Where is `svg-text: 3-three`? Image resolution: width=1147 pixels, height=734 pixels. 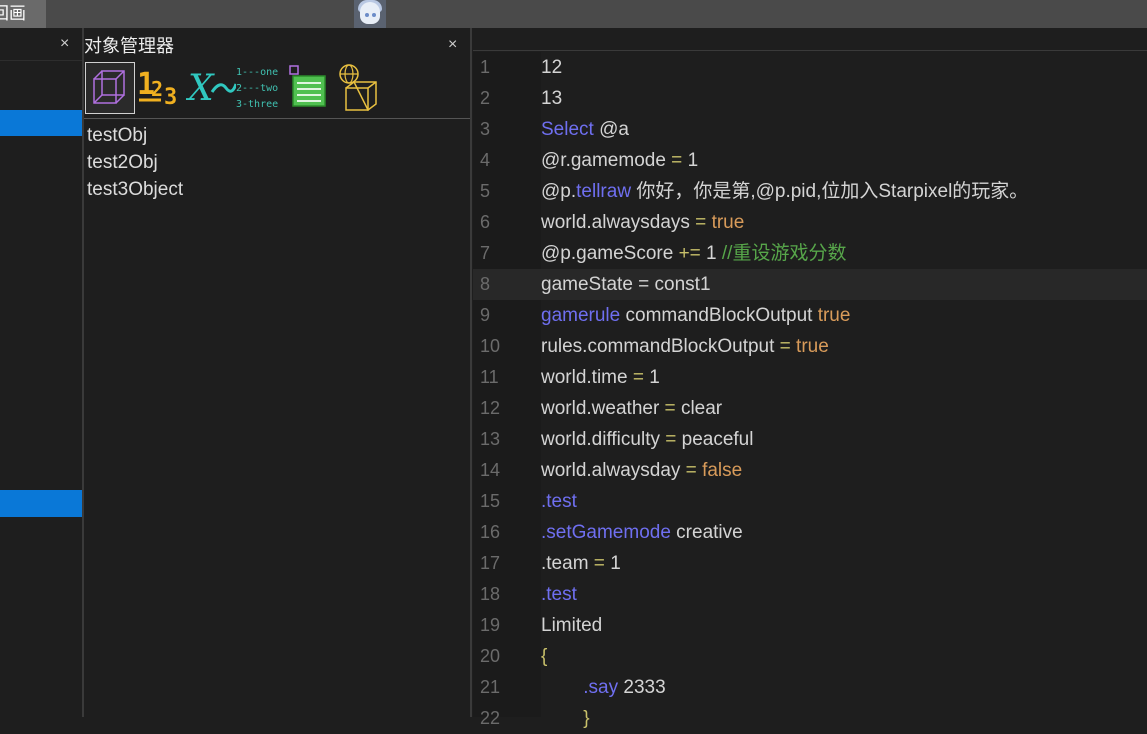 svg-text: 3-three is located at coordinates (257, 104).